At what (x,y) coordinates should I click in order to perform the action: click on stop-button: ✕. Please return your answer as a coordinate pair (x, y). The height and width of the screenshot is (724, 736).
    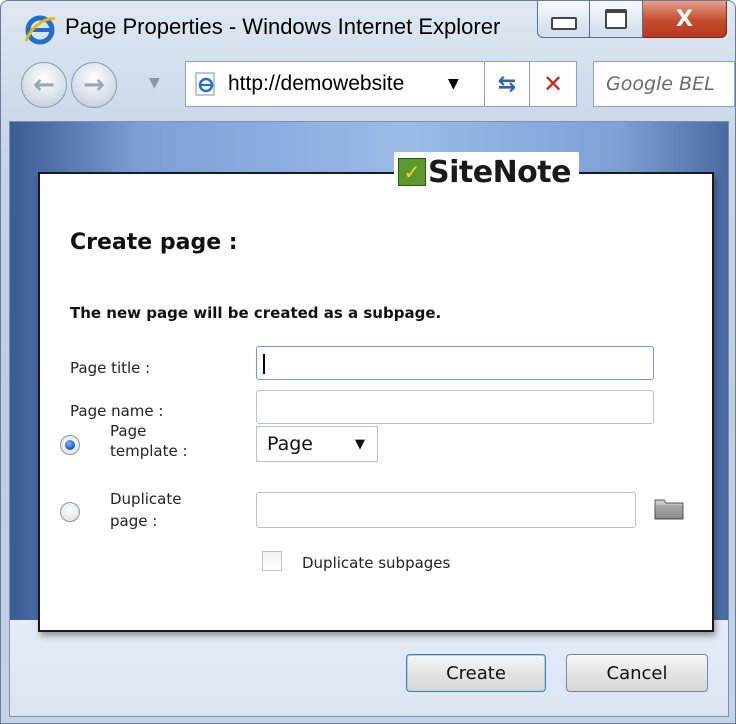
    Looking at the image, I should click on (553, 84).